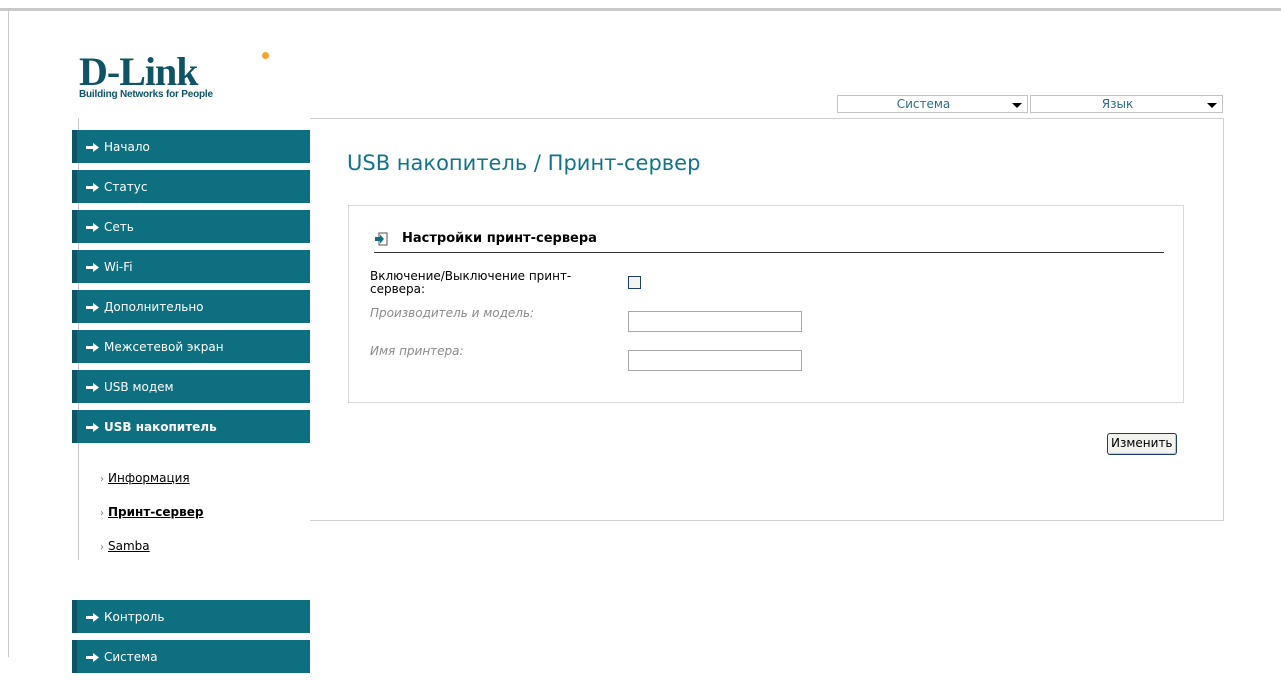  What do you see at coordinates (923, 104) in the screenshot?
I see `system-dropdown-label: Система` at bounding box center [923, 104].